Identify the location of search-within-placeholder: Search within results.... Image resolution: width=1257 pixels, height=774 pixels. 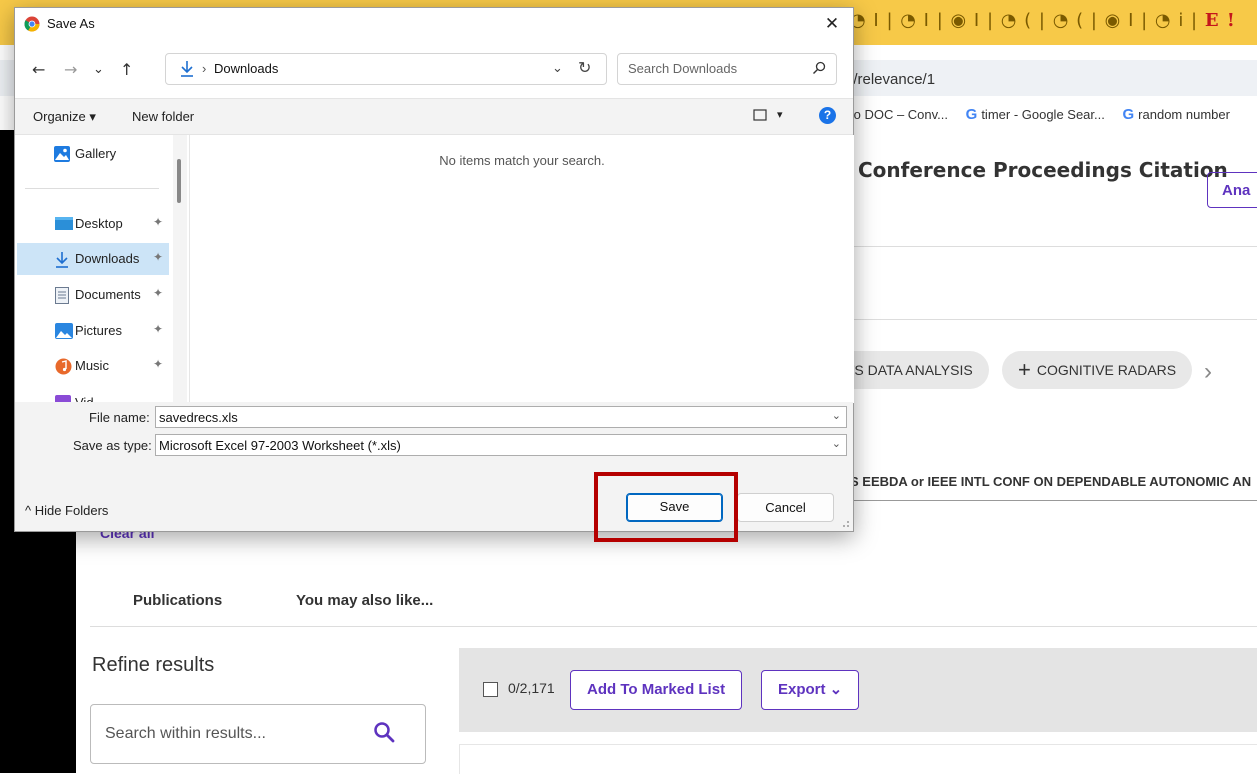
(185, 733).